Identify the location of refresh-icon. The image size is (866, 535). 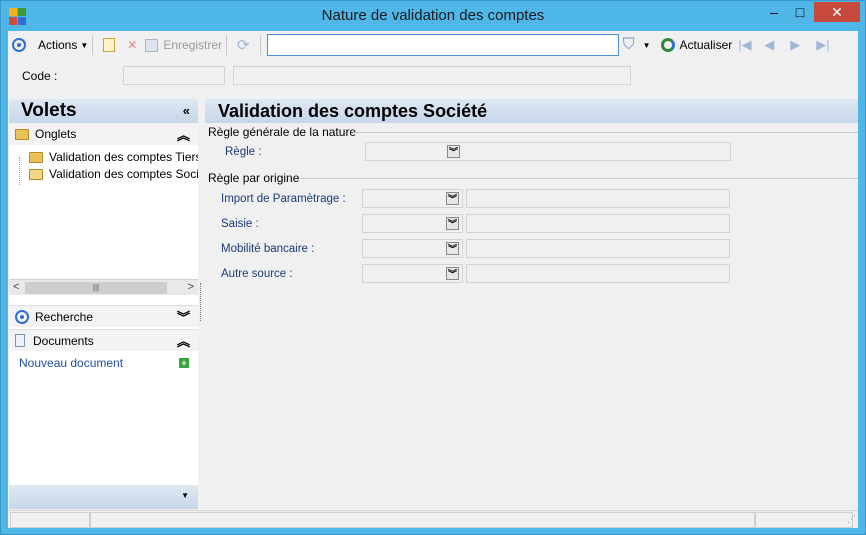
(667, 45).